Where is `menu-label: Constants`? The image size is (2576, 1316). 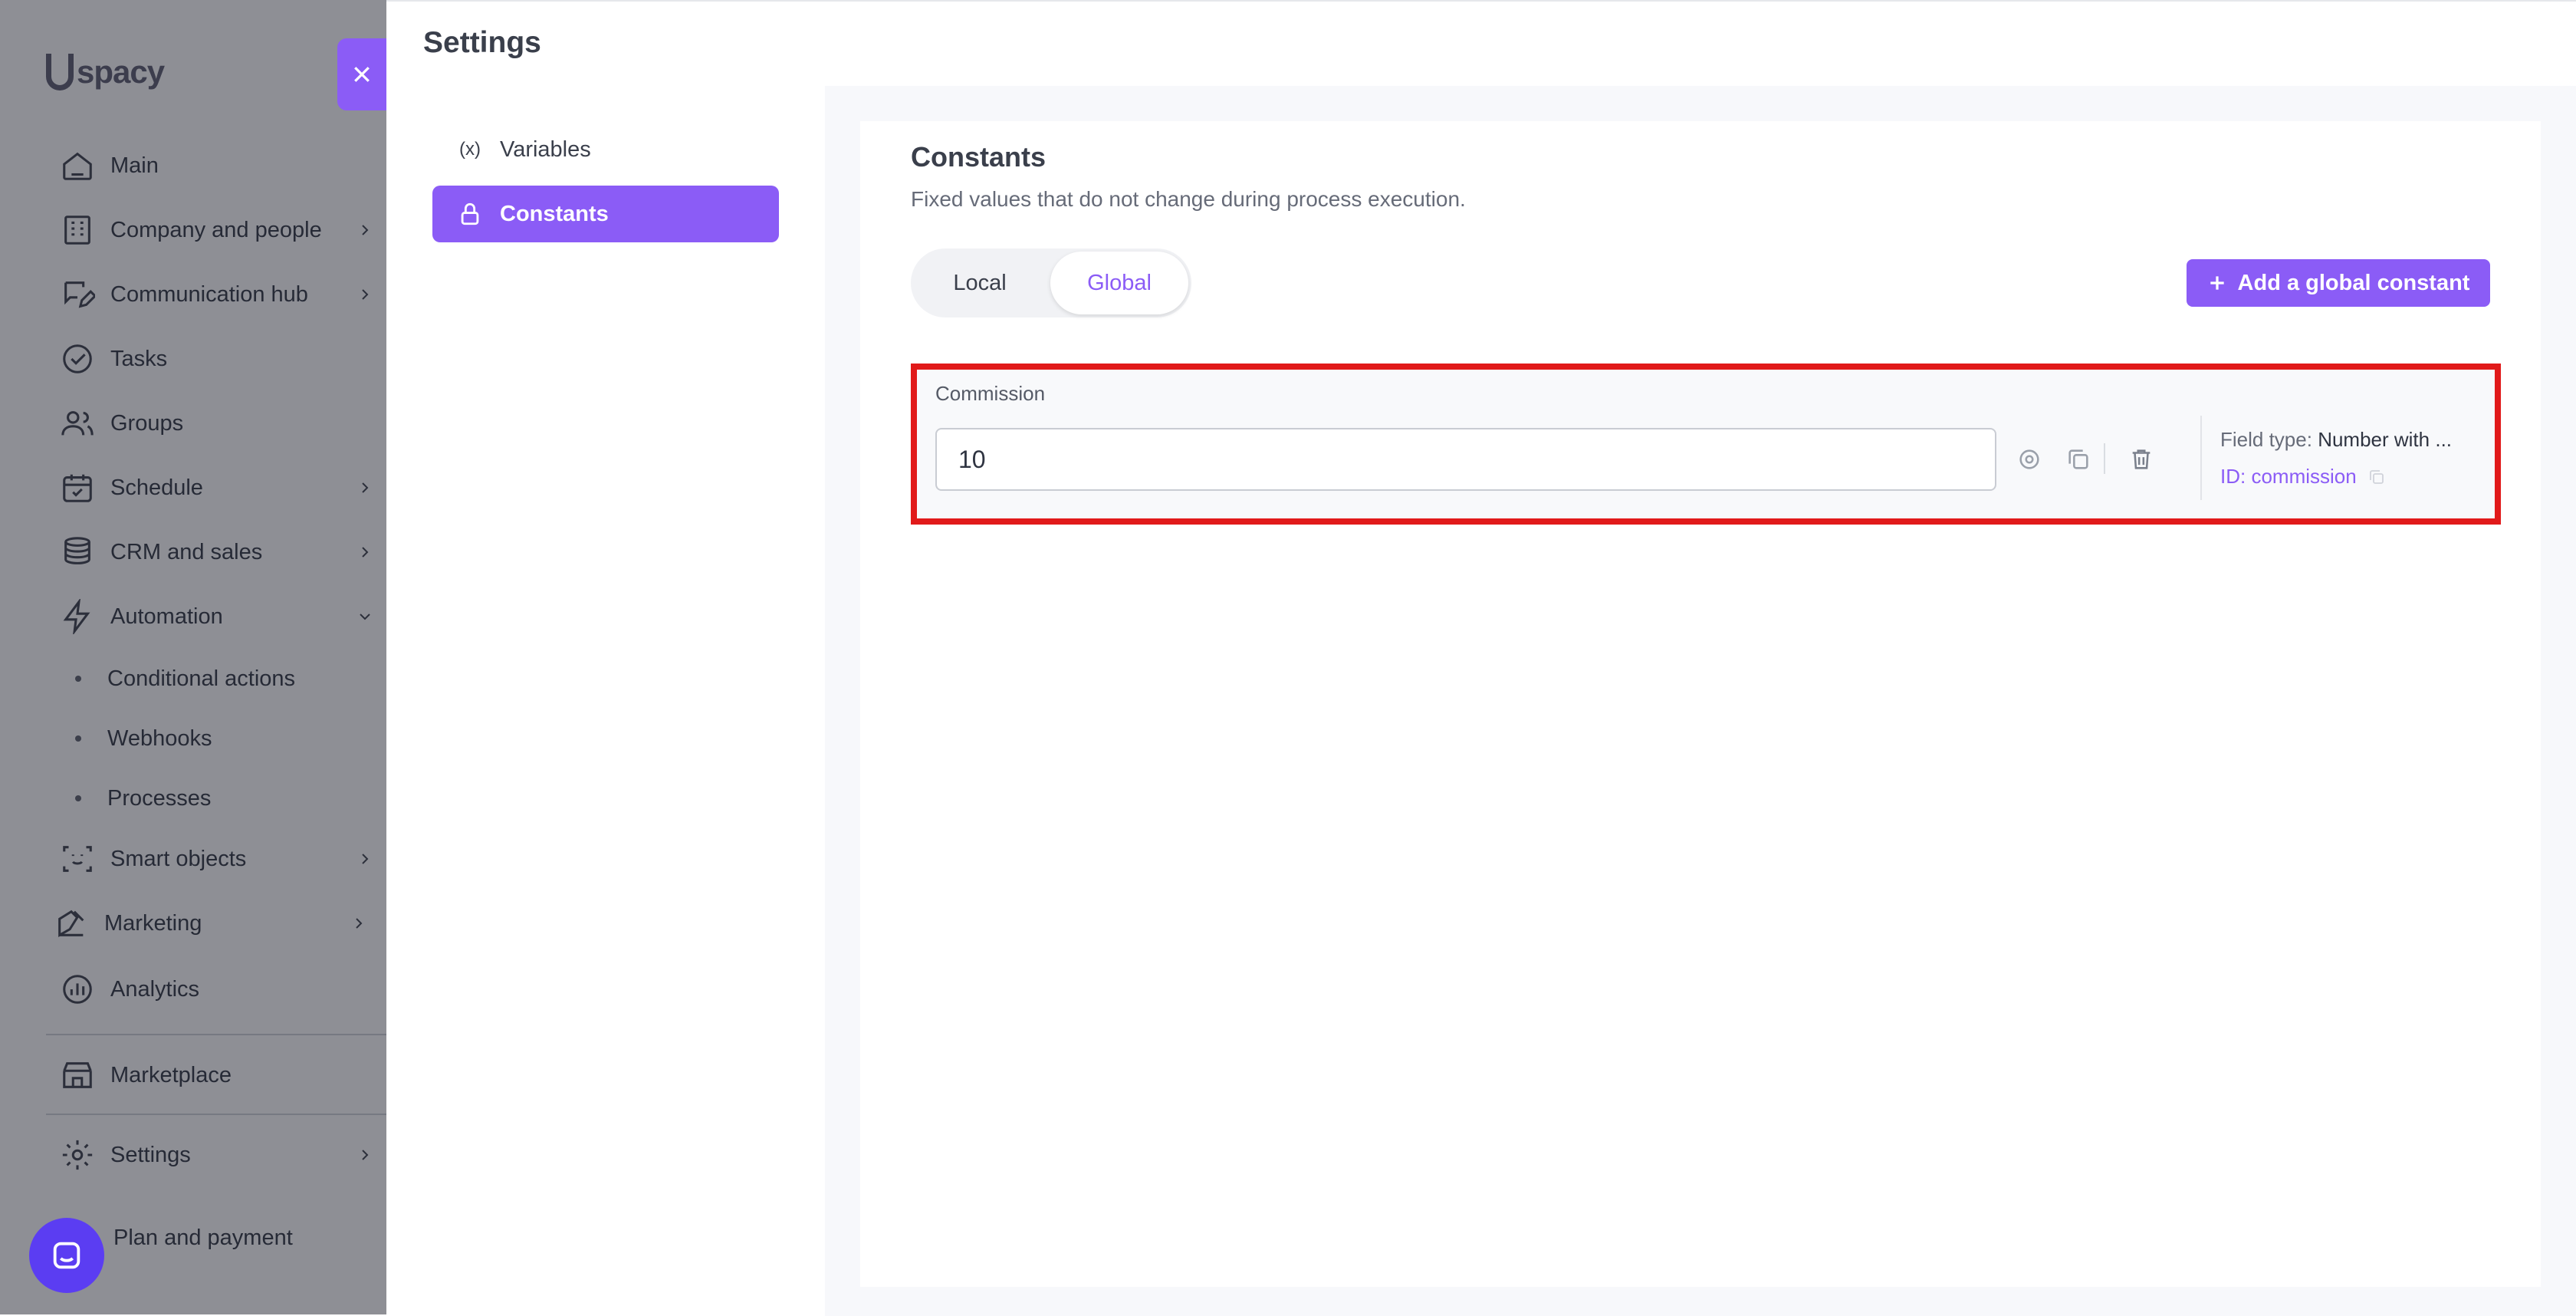
menu-label: Constants is located at coordinates (554, 213).